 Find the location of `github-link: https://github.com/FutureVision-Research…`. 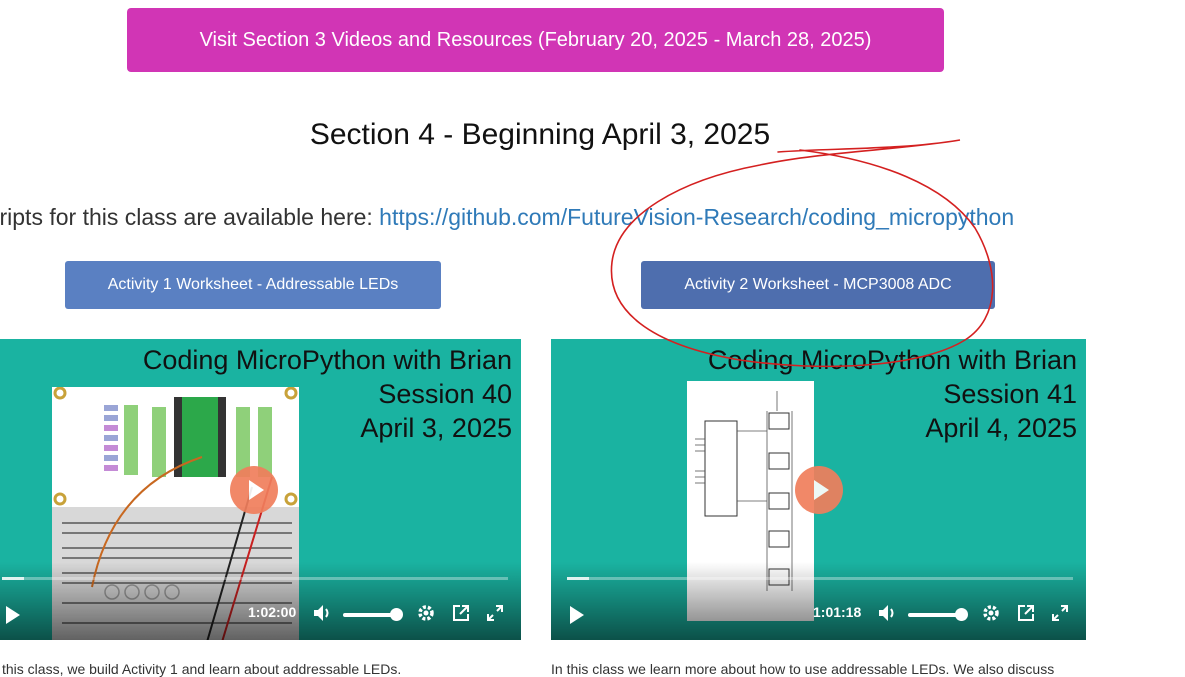

github-link: https://github.com/FutureVision-Research… is located at coordinates (696, 217).